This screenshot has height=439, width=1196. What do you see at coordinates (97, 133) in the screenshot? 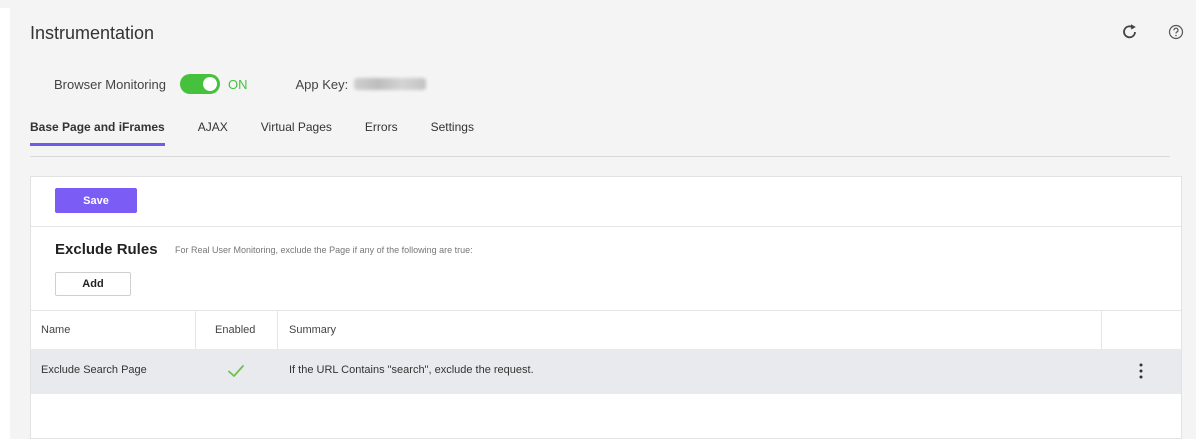
I see `tab-base-page-and-iframes: Base Page and iFrames` at bounding box center [97, 133].